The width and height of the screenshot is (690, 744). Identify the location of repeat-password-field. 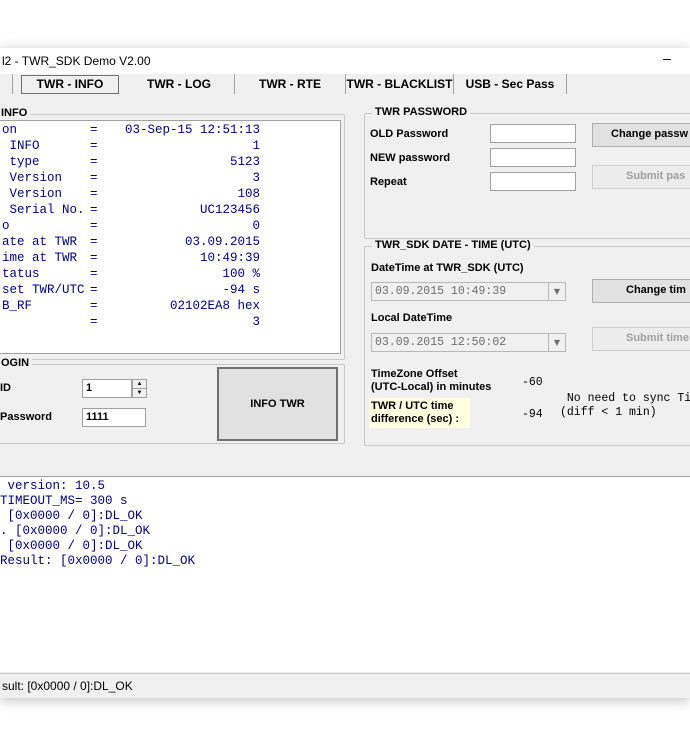
(533, 181).